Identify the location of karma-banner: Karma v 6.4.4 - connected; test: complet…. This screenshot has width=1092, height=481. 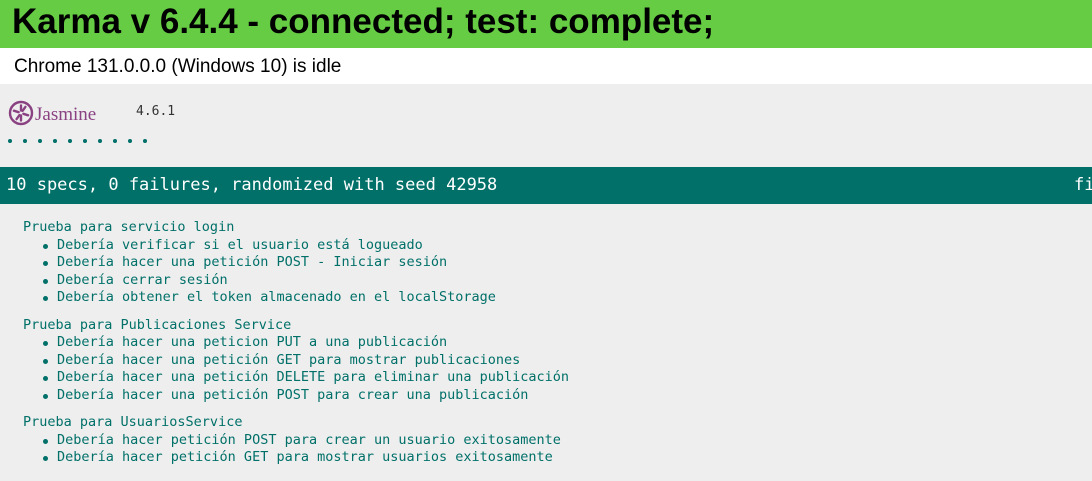
(546, 24).